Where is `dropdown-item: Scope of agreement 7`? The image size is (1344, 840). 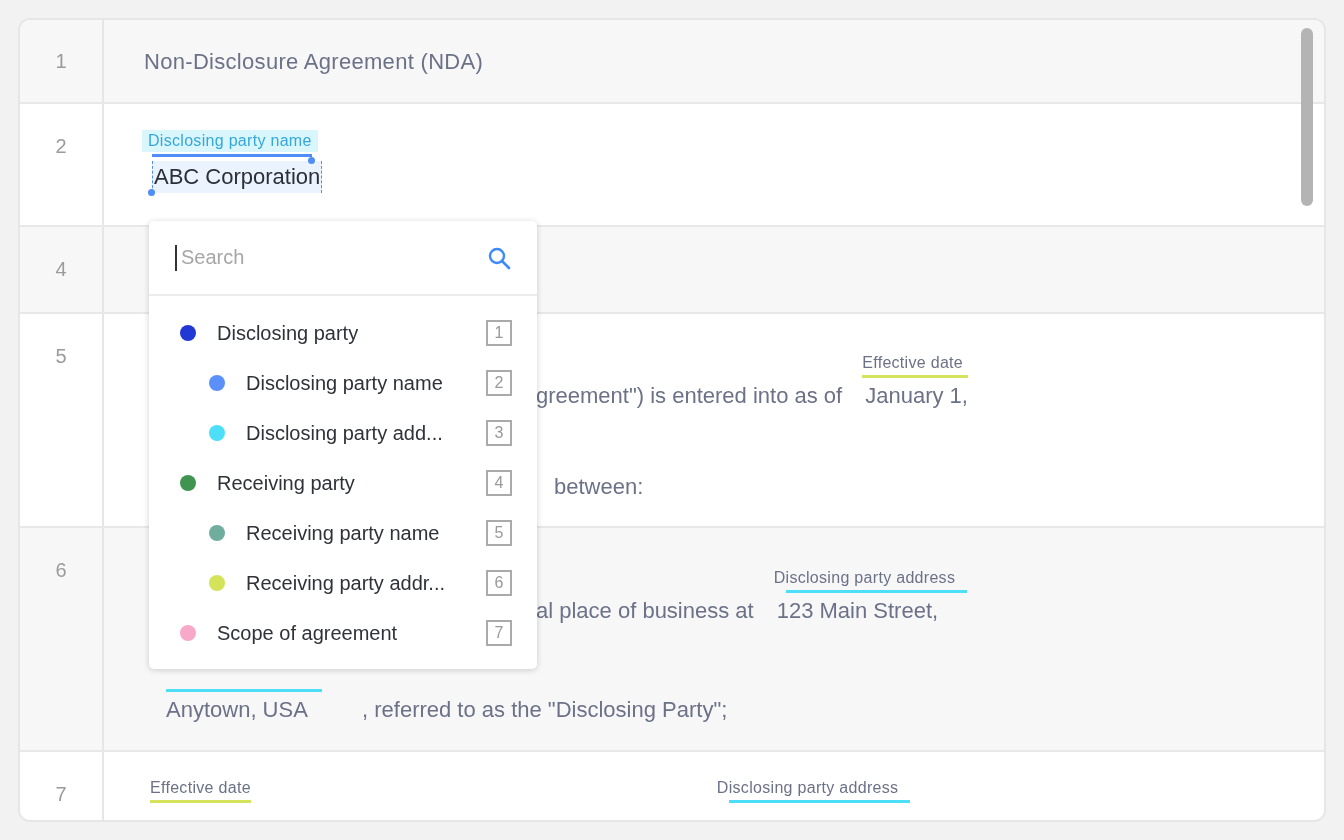 dropdown-item: Scope of agreement 7 is located at coordinates (343, 633).